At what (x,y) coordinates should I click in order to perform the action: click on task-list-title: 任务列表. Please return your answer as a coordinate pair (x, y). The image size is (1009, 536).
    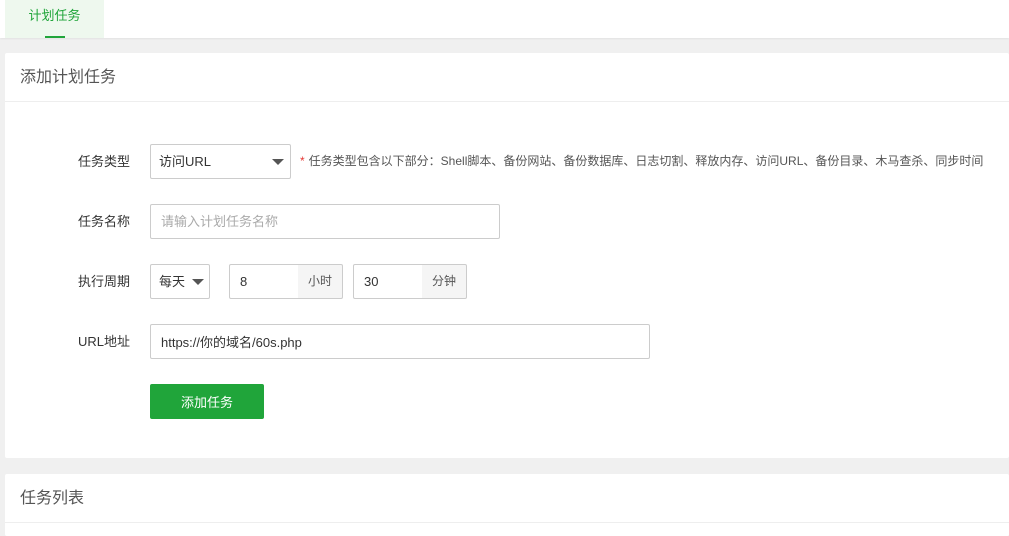
    Looking at the image, I should click on (507, 498).